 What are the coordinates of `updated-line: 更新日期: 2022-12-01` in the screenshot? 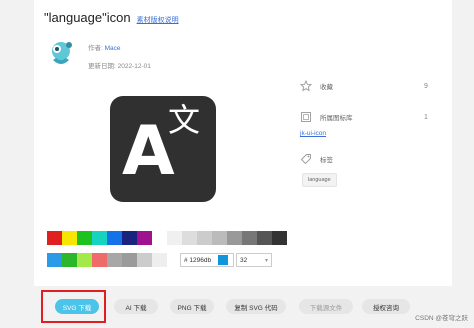 It's located at (119, 65).